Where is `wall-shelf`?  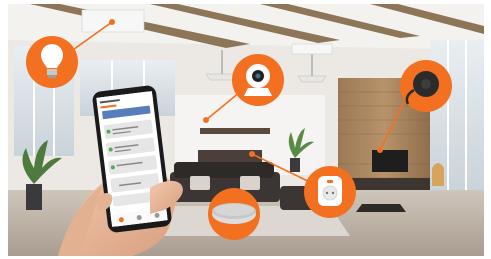
wall-shelf is located at coordinates (235, 131).